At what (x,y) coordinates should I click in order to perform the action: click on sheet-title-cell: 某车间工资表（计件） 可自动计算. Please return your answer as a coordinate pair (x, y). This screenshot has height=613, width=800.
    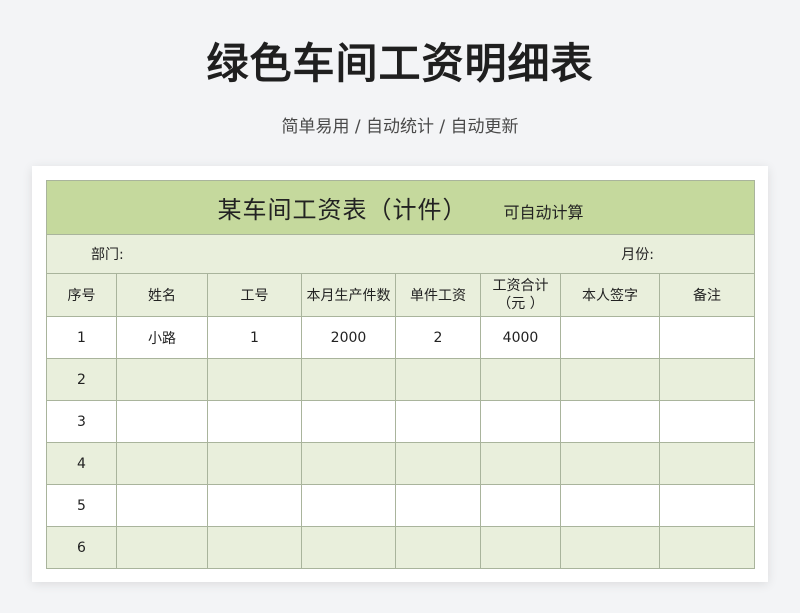
    Looking at the image, I should click on (400, 207).